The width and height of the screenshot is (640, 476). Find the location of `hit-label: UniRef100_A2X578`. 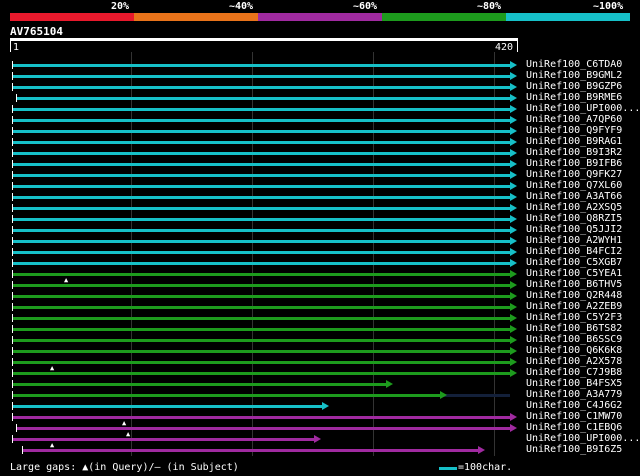

hit-label: UniRef100_A2X578 is located at coordinates (574, 361).